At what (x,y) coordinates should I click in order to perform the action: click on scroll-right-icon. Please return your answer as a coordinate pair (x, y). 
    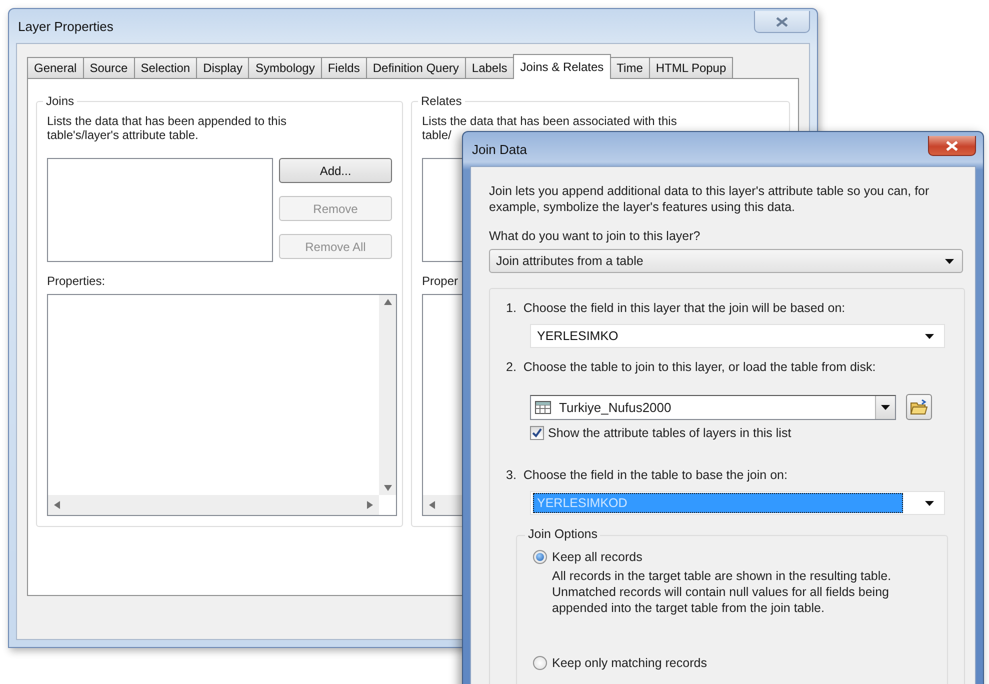
    Looking at the image, I should click on (370, 505).